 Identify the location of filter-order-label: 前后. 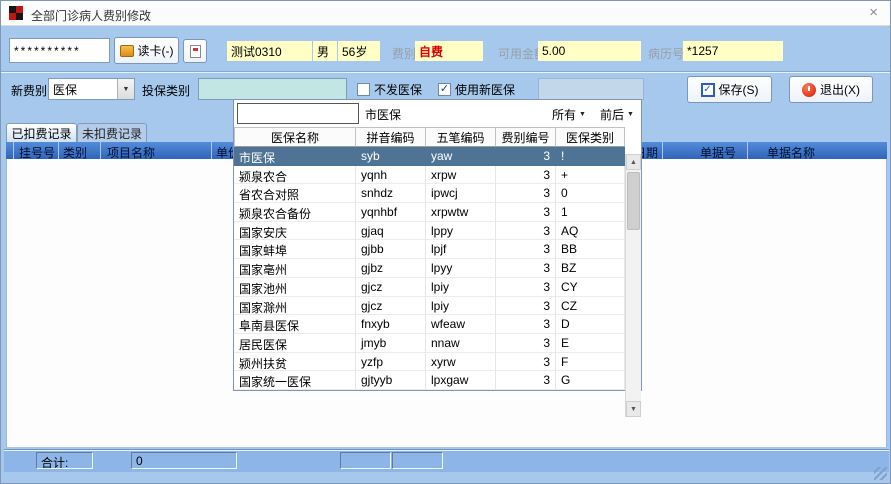
(612, 115).